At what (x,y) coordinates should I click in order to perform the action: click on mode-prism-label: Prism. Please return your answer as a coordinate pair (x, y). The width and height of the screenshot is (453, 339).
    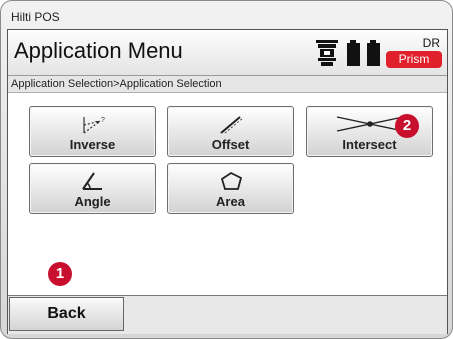
    Looking at the image, I should click on (414, 59).